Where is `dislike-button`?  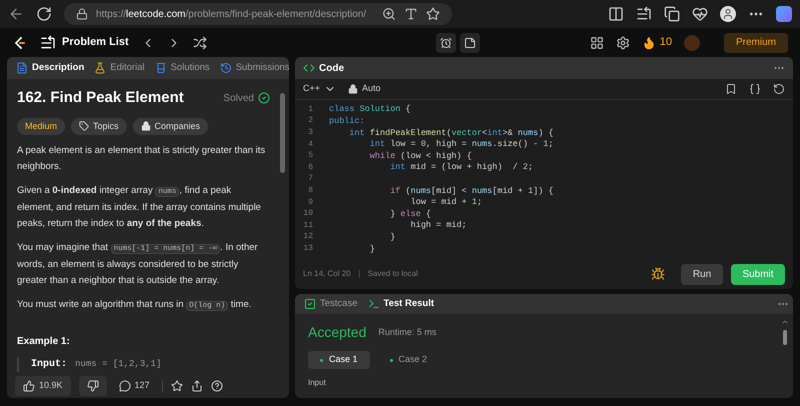 dislike-button is located at coordinates (92, 386).